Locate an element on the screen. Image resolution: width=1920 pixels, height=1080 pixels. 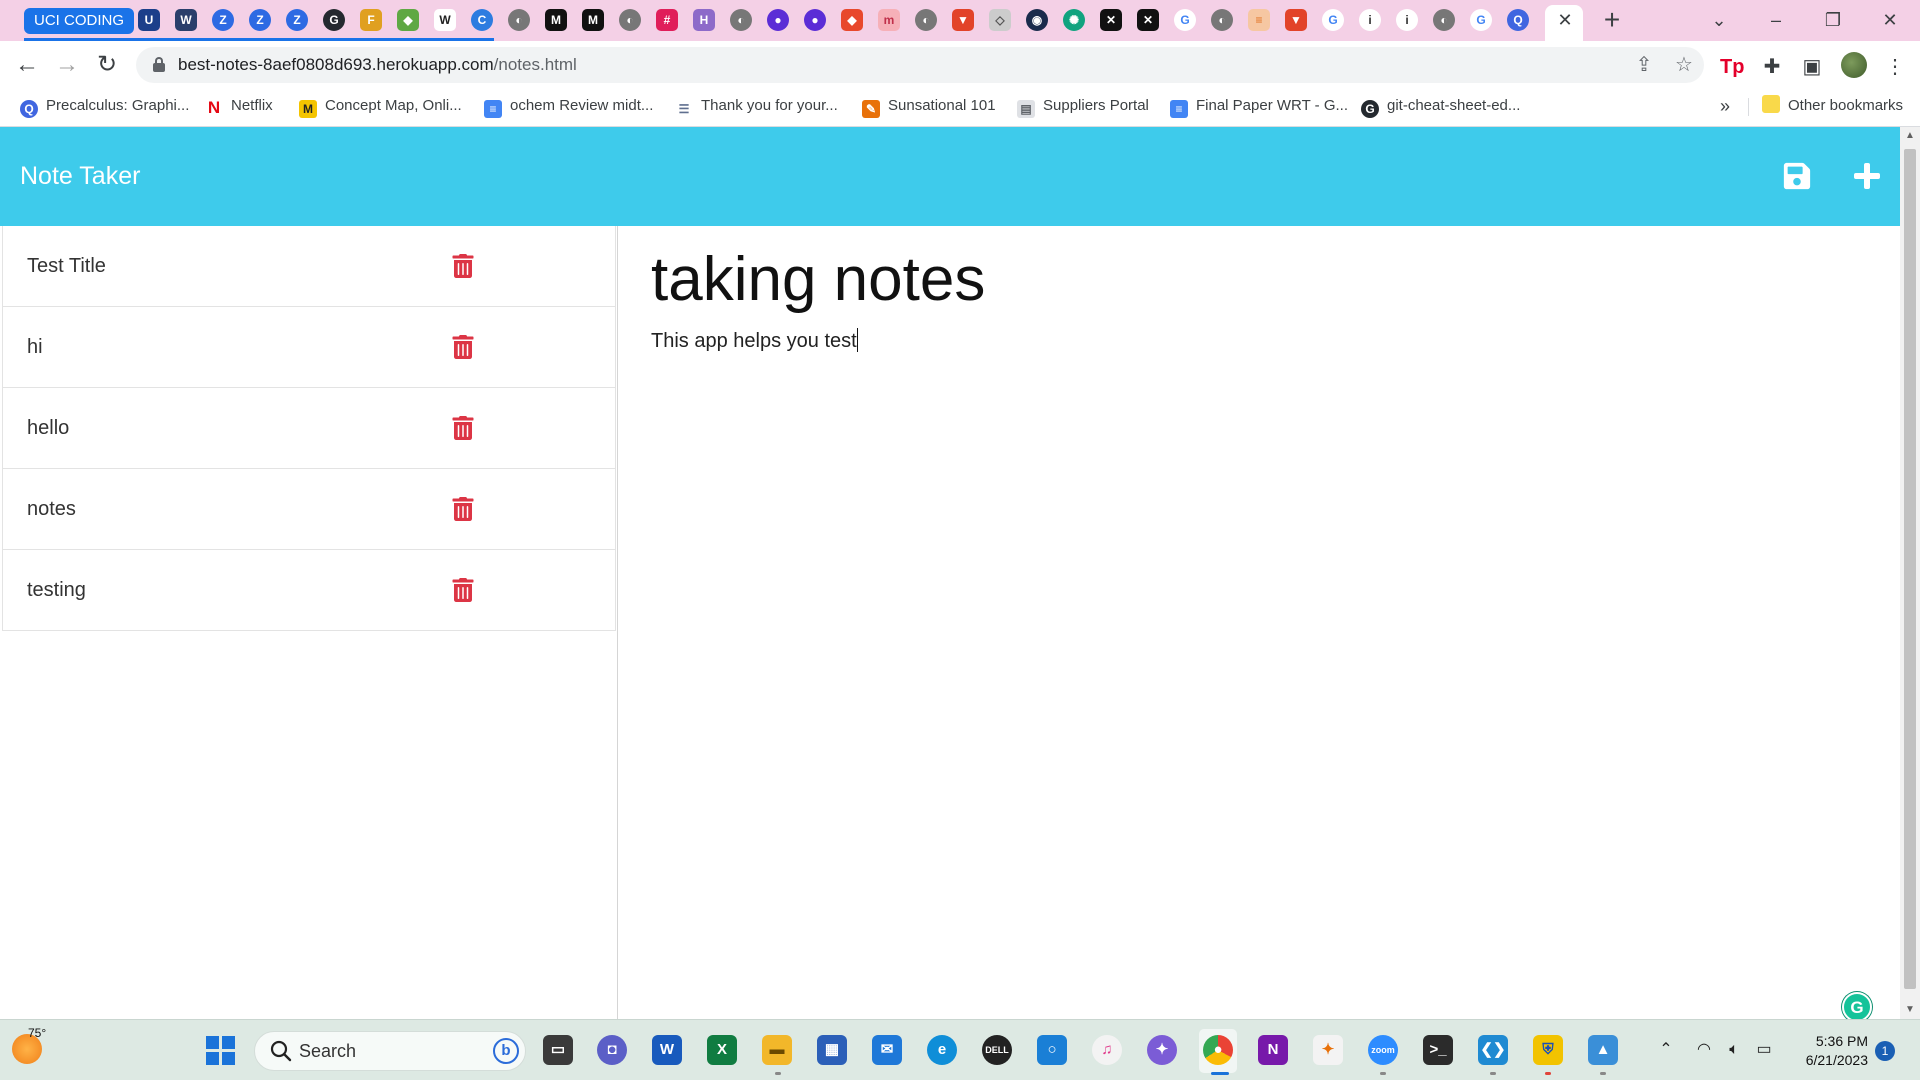
tab-github-icon: G is located at coordinates (334, 20).